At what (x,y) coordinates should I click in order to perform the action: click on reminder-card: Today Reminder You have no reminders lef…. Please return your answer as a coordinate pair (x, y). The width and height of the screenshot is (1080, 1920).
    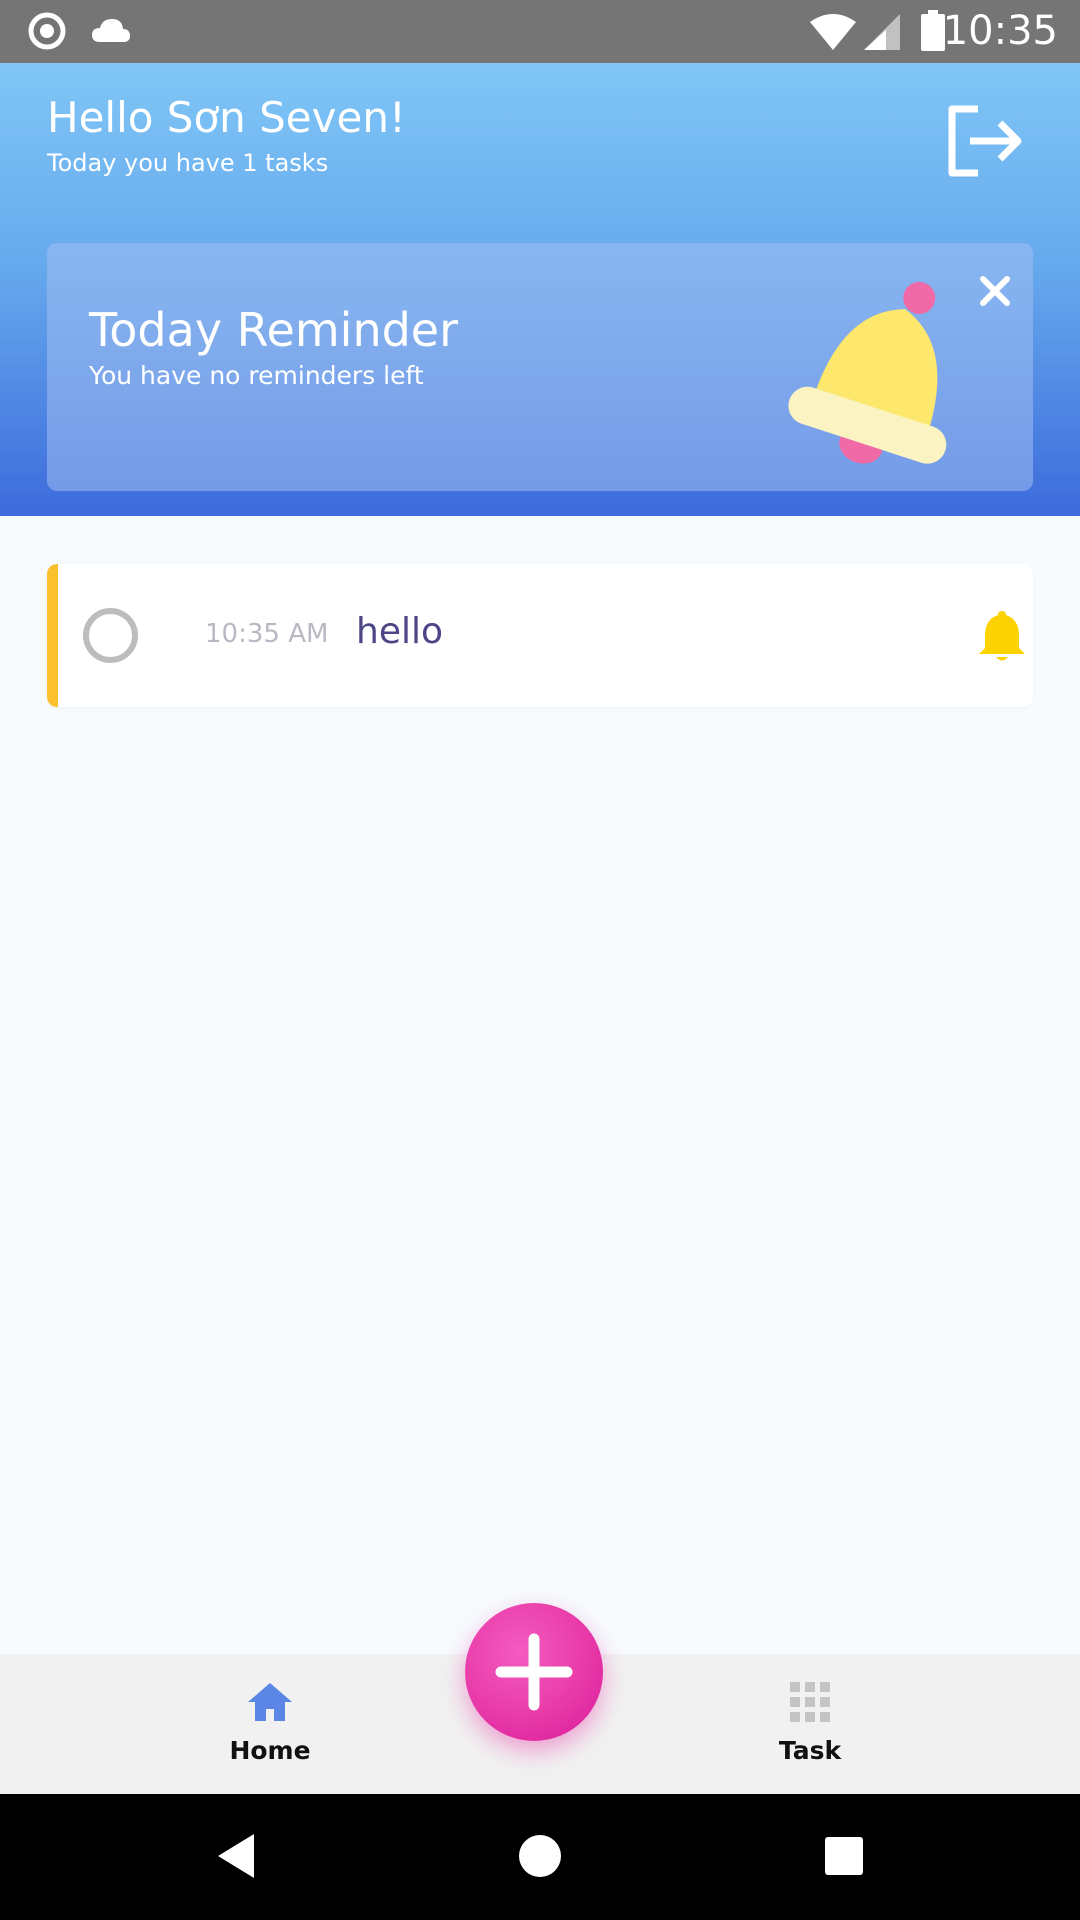
    Looking at the image, I should click on (540, 367).